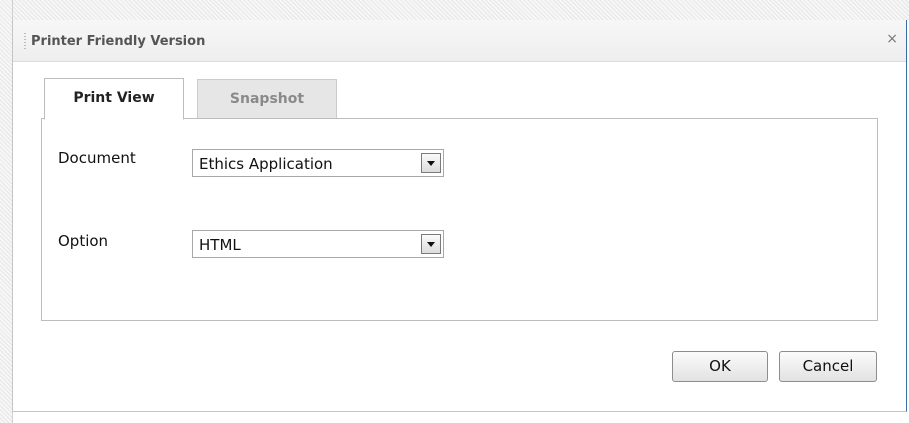 The height and width of the screenshot is (423, 909). I want to click on option-label: Option, so click(83, 241).